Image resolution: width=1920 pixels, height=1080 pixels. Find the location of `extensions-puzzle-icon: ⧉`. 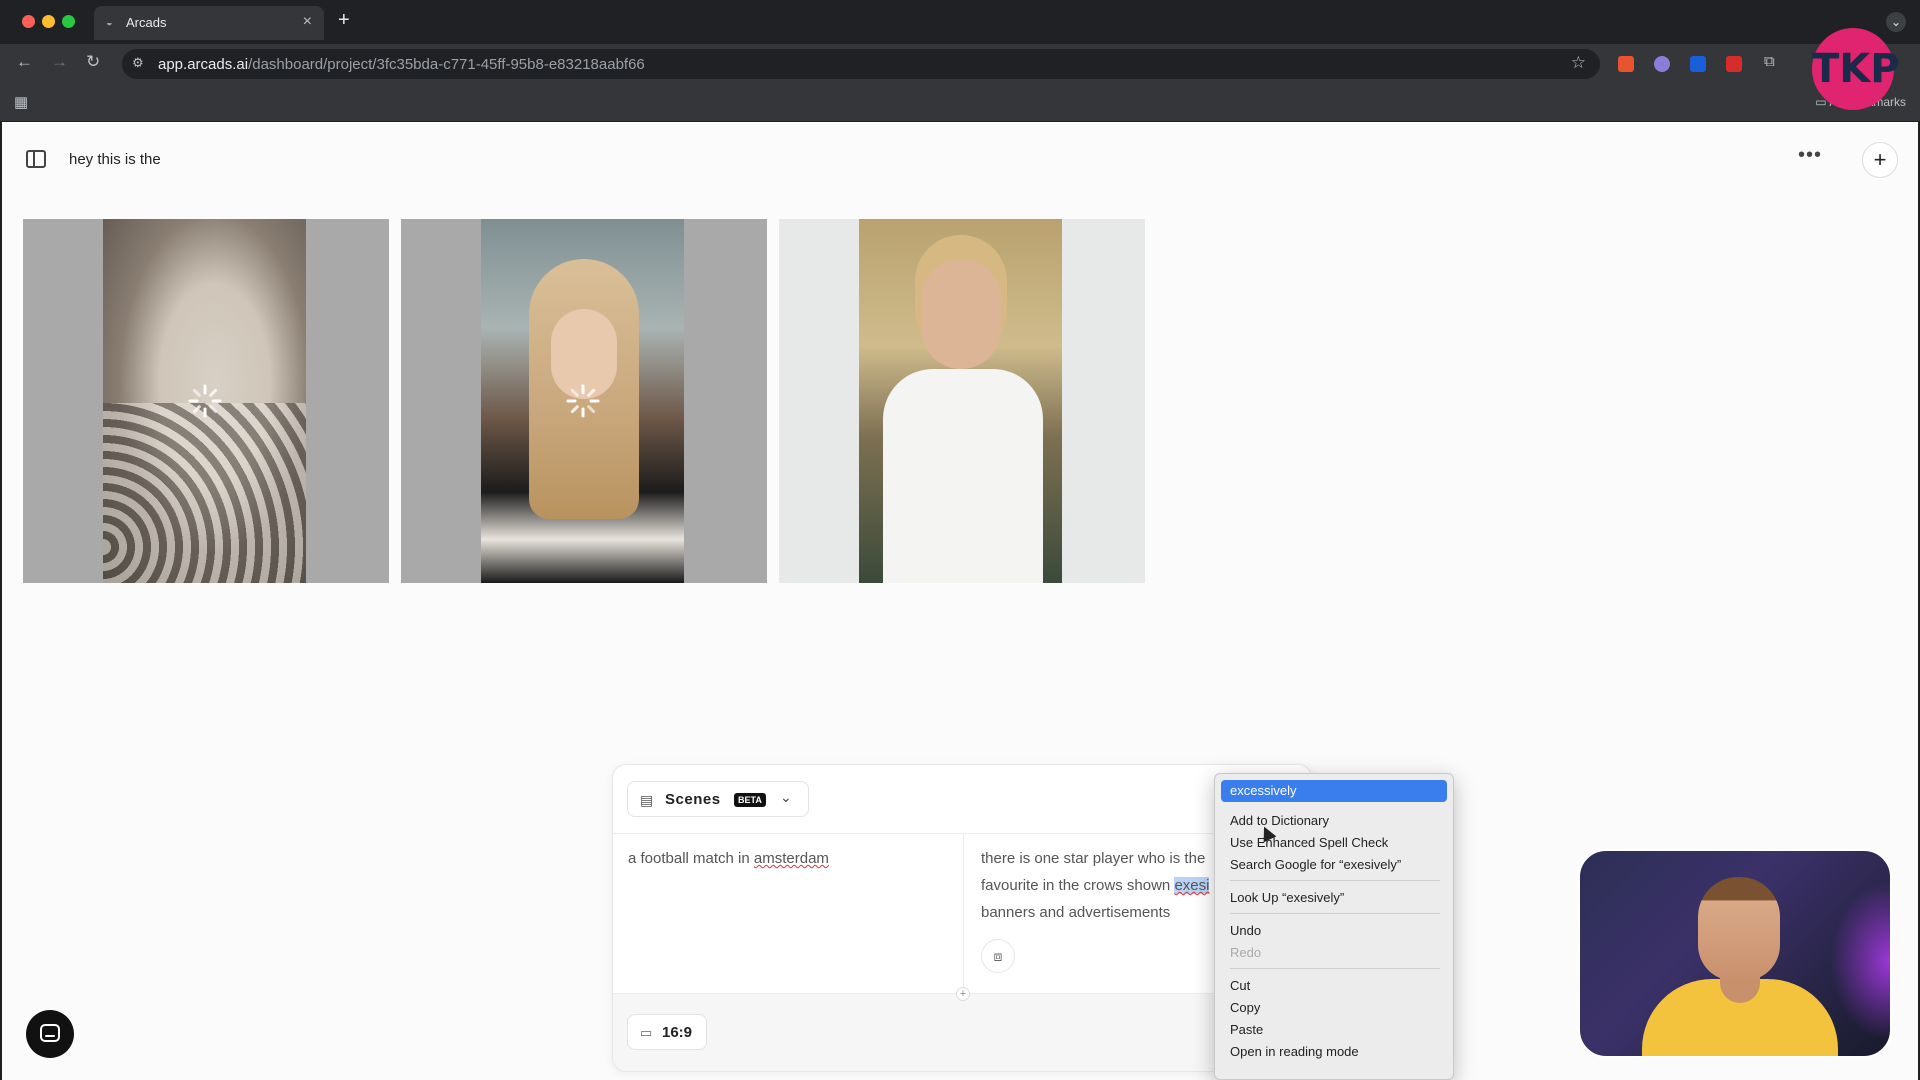

extensions-puzzle-icon: ⧉ is located at coordinates (1769, 61).